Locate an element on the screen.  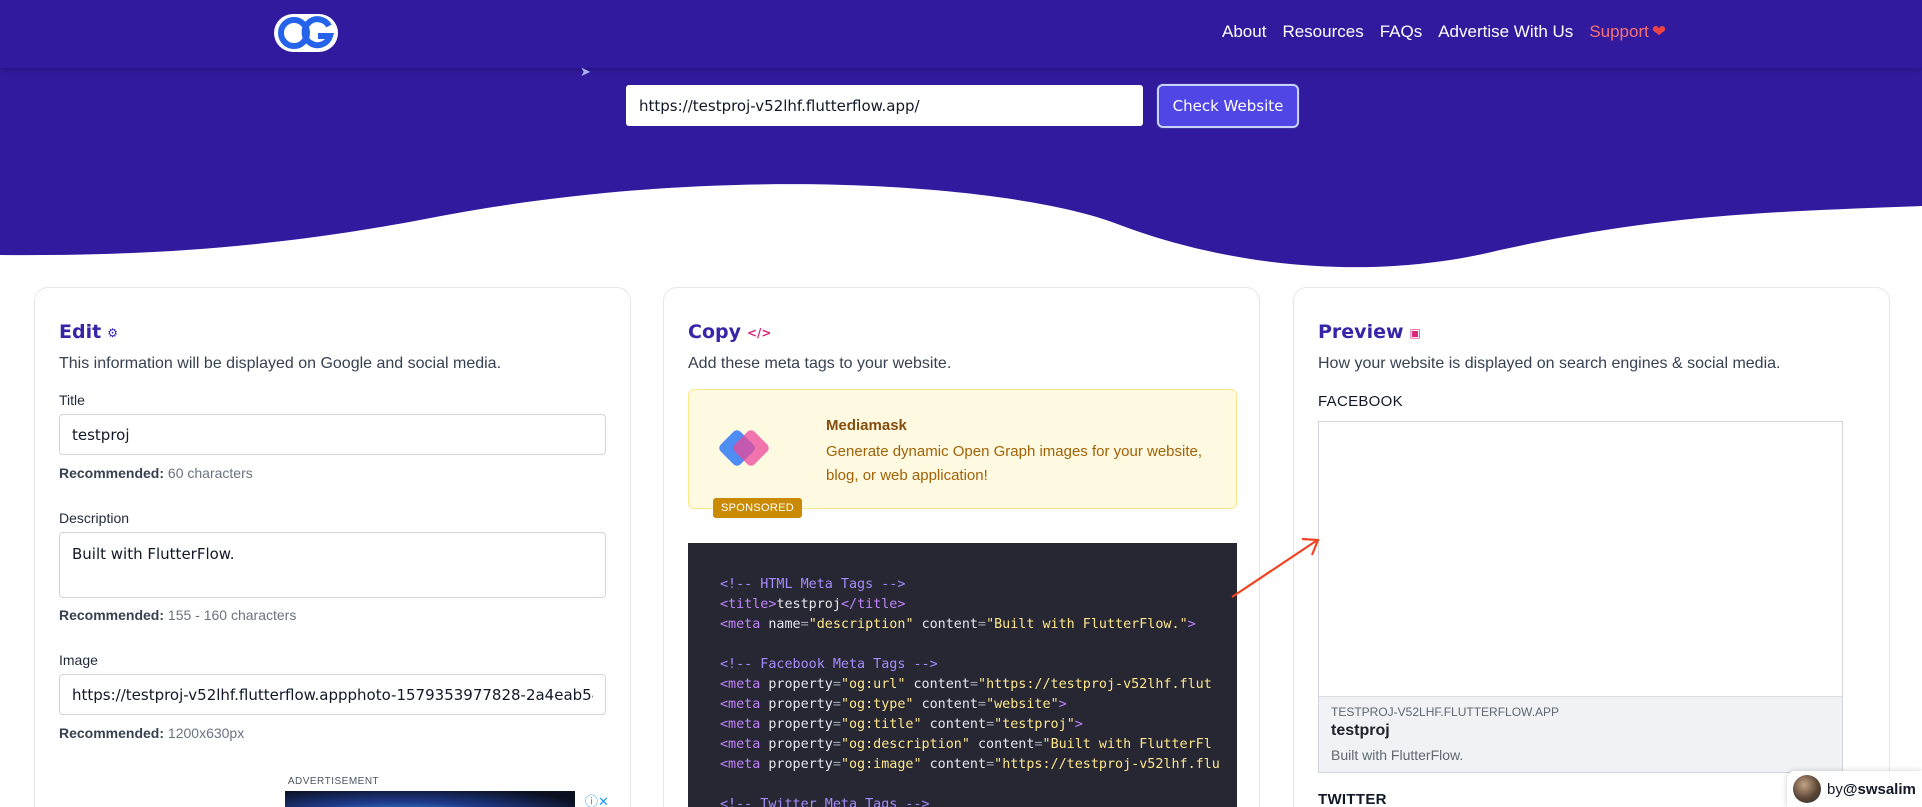
credit-handle: @swsalim is located at coordinates (1879, 789).